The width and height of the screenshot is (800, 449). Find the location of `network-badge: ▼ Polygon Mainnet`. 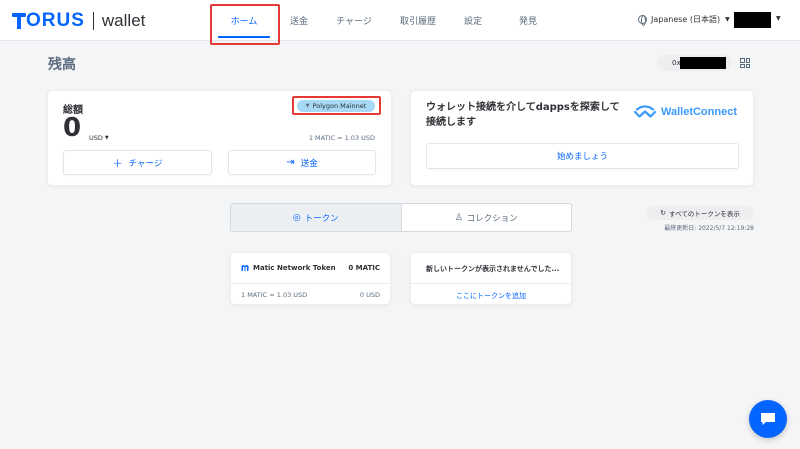

network-badge: ▼ Polygon Mainnet is located at coordinates (336, 106).